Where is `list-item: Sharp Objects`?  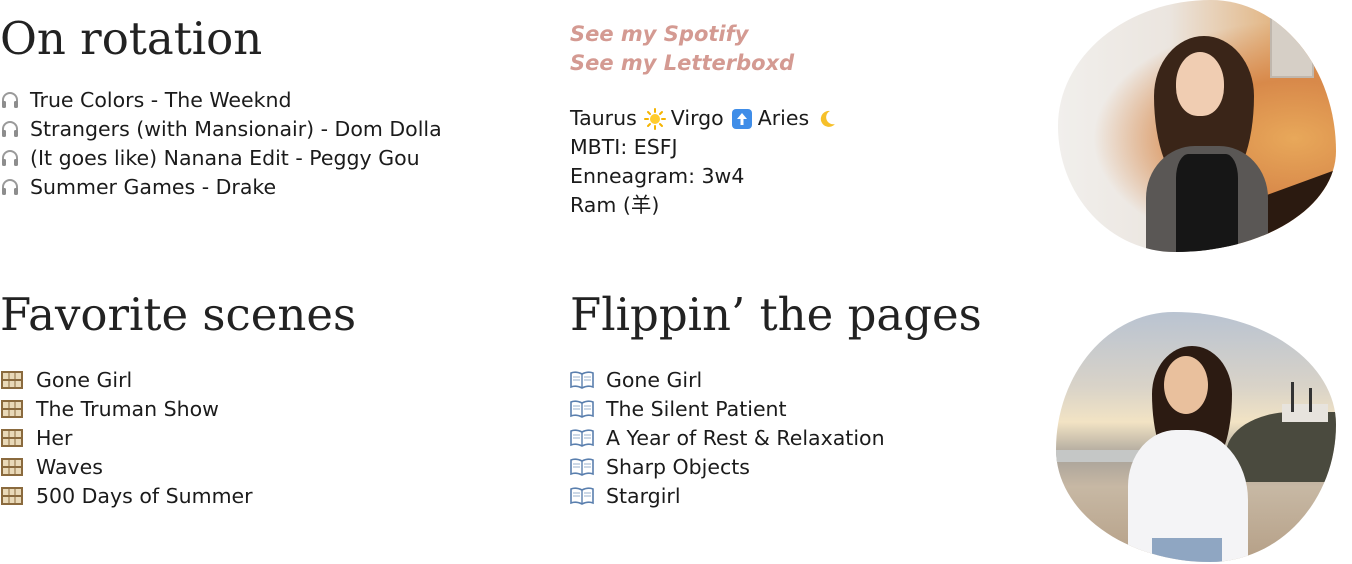
list-item: Sharp Objects is located at coordinates (776, 467).